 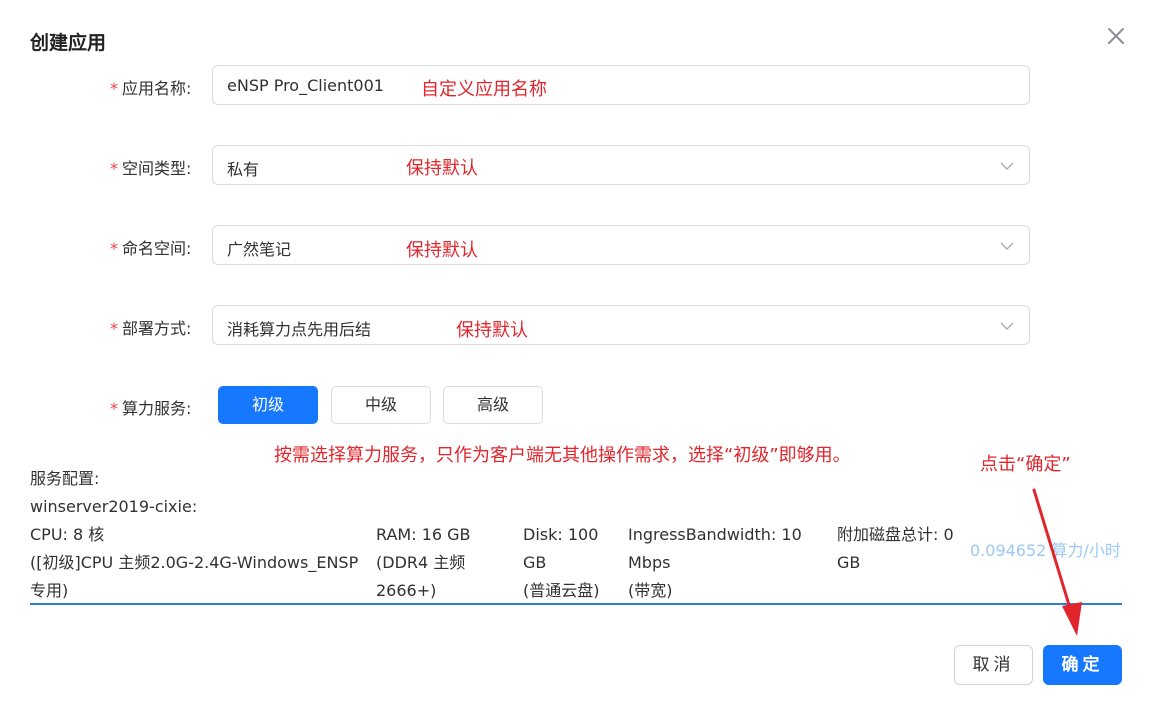 I want to click on deploy-mode-value: 消耗算力点先用后结, so click(x=299, y=329).